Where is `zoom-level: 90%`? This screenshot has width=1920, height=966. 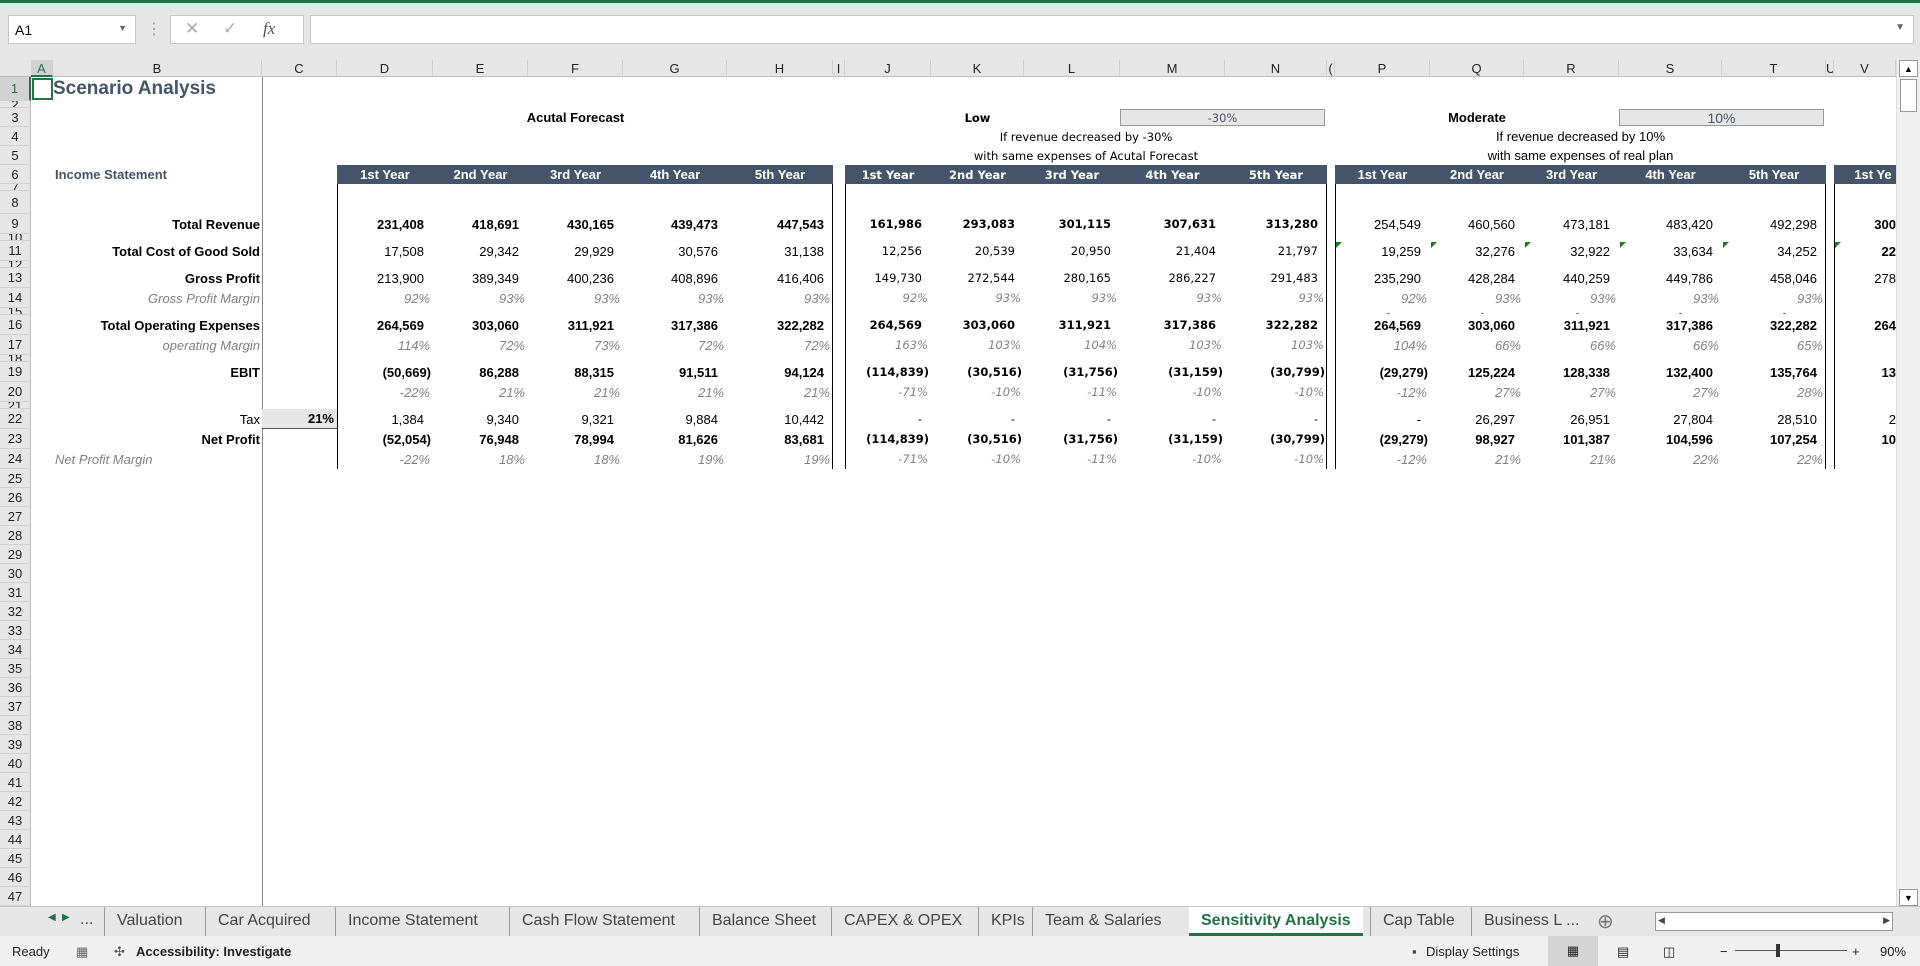 zoom-level: 90% is located at coordinates (1893, 951).